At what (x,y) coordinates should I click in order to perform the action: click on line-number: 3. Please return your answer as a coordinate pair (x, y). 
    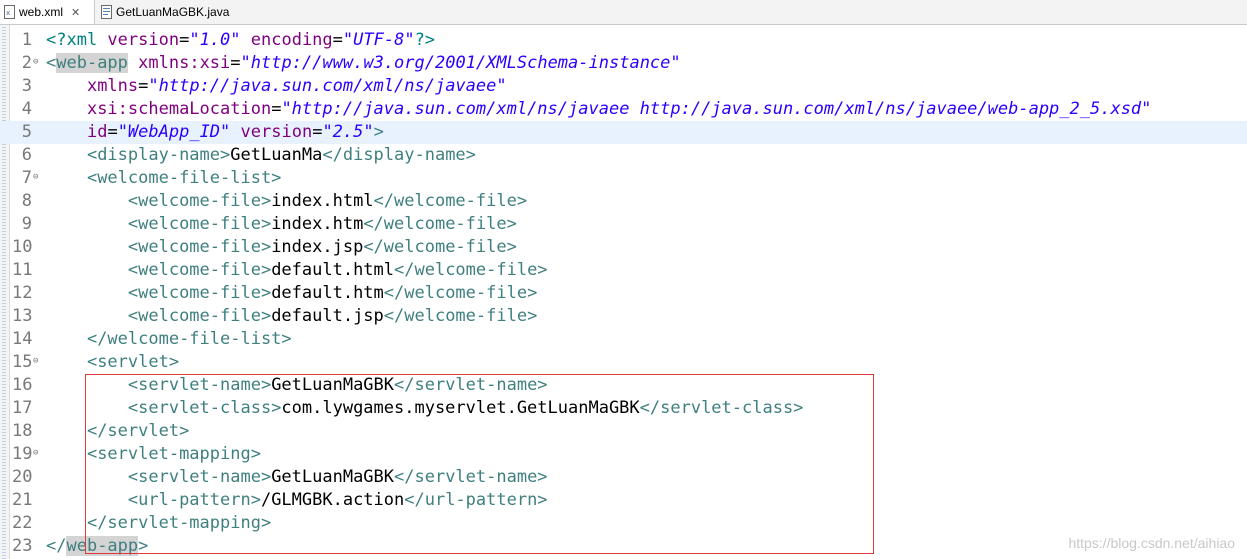
    Looking at the image, I should click on (26, 86).